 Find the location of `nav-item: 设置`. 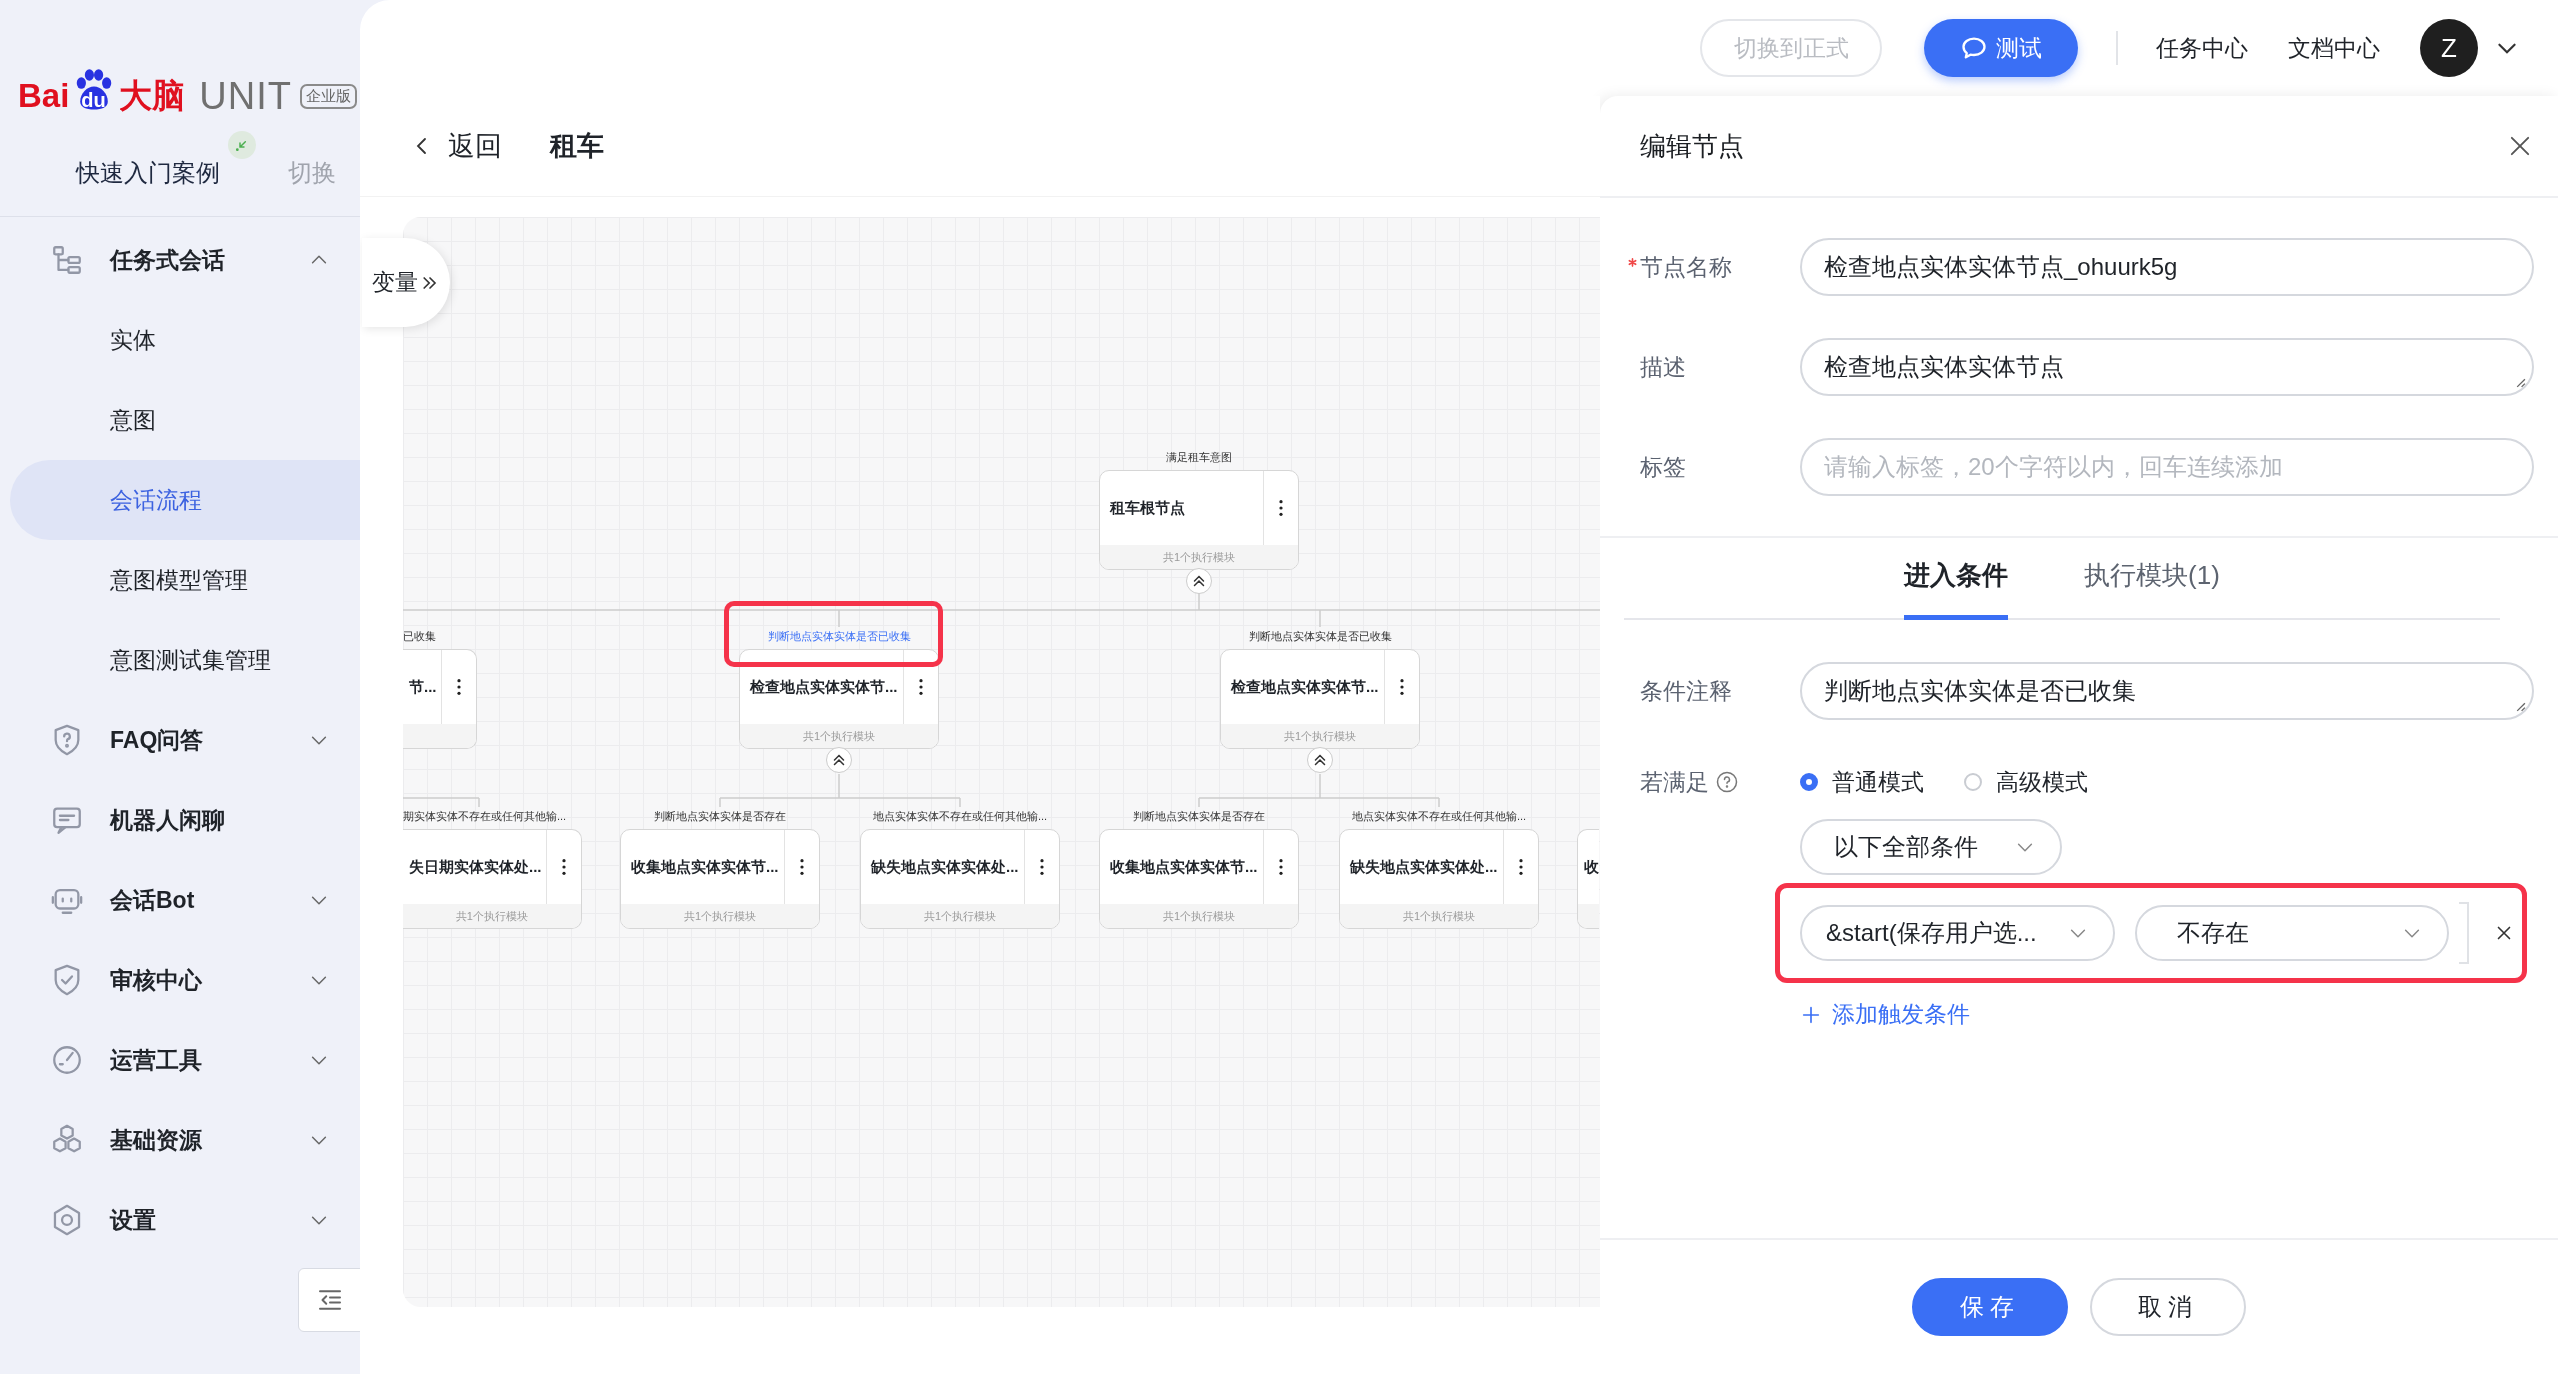

nav-item: 设置 is located at coordinates (180, 1220).